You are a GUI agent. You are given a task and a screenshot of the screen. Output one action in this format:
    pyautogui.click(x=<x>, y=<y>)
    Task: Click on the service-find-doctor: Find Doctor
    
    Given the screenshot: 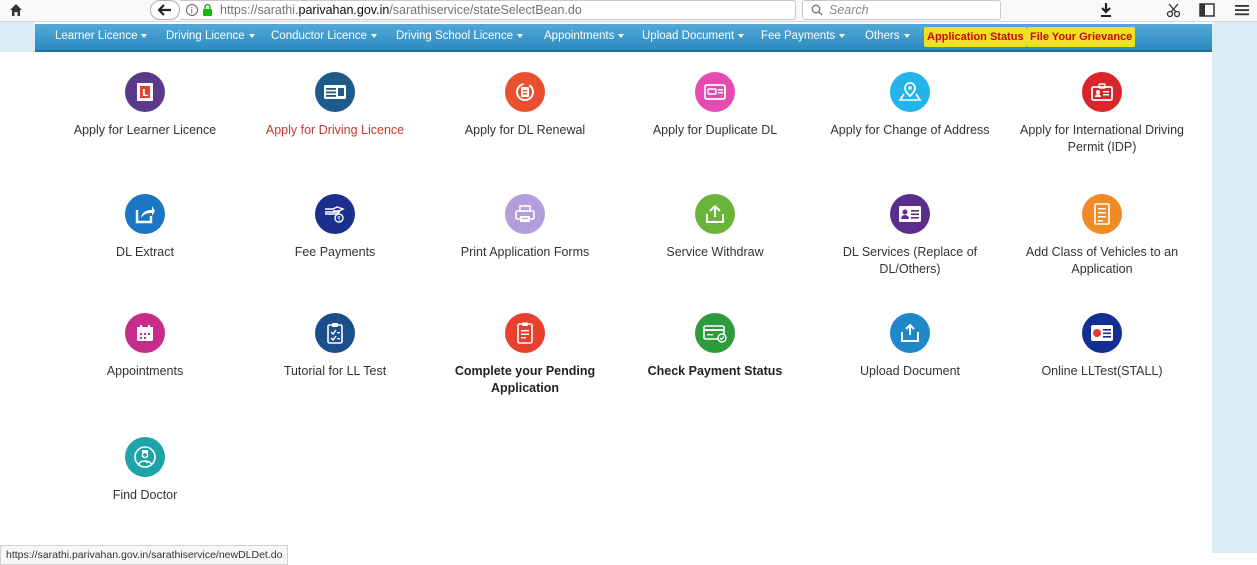 What is the action you would take?
    pyautogui.click(x=145, y=470)
    